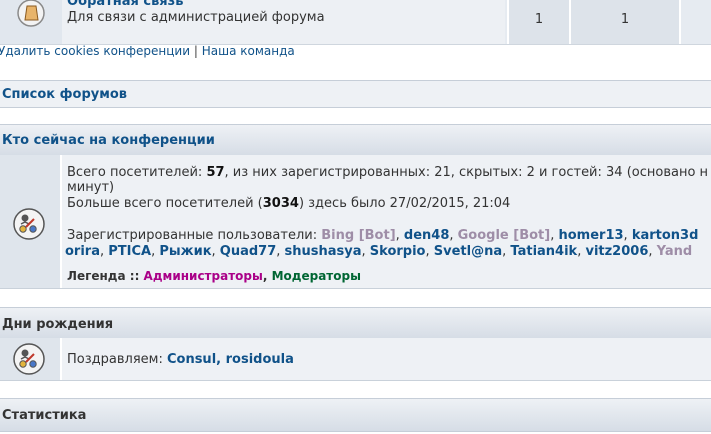  I want to click on online-user-link: homer13, so click(590, 235).